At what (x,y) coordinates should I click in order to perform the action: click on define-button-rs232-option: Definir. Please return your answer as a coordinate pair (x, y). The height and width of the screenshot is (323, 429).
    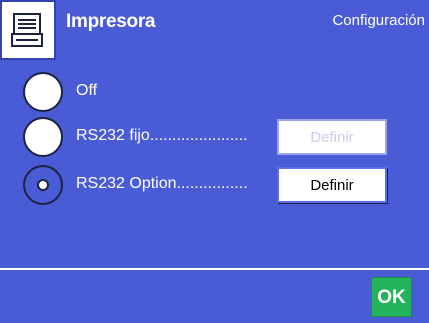
    Looking at the image, I should click on (332, 185).